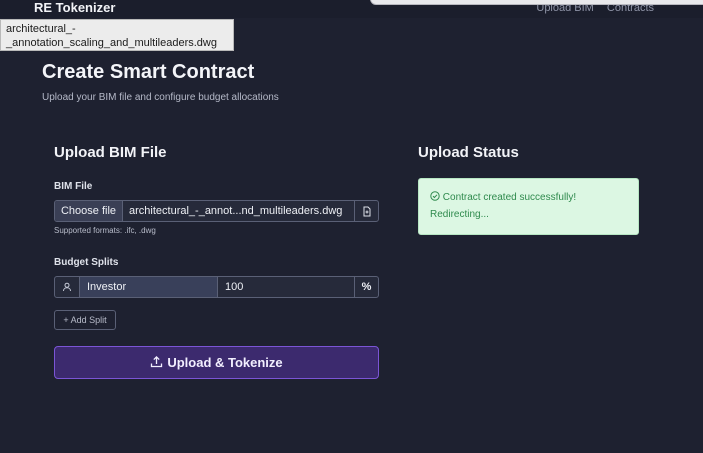 This screenshot has width=703, height=453. I want to click on person-icon, so click(67, 287).